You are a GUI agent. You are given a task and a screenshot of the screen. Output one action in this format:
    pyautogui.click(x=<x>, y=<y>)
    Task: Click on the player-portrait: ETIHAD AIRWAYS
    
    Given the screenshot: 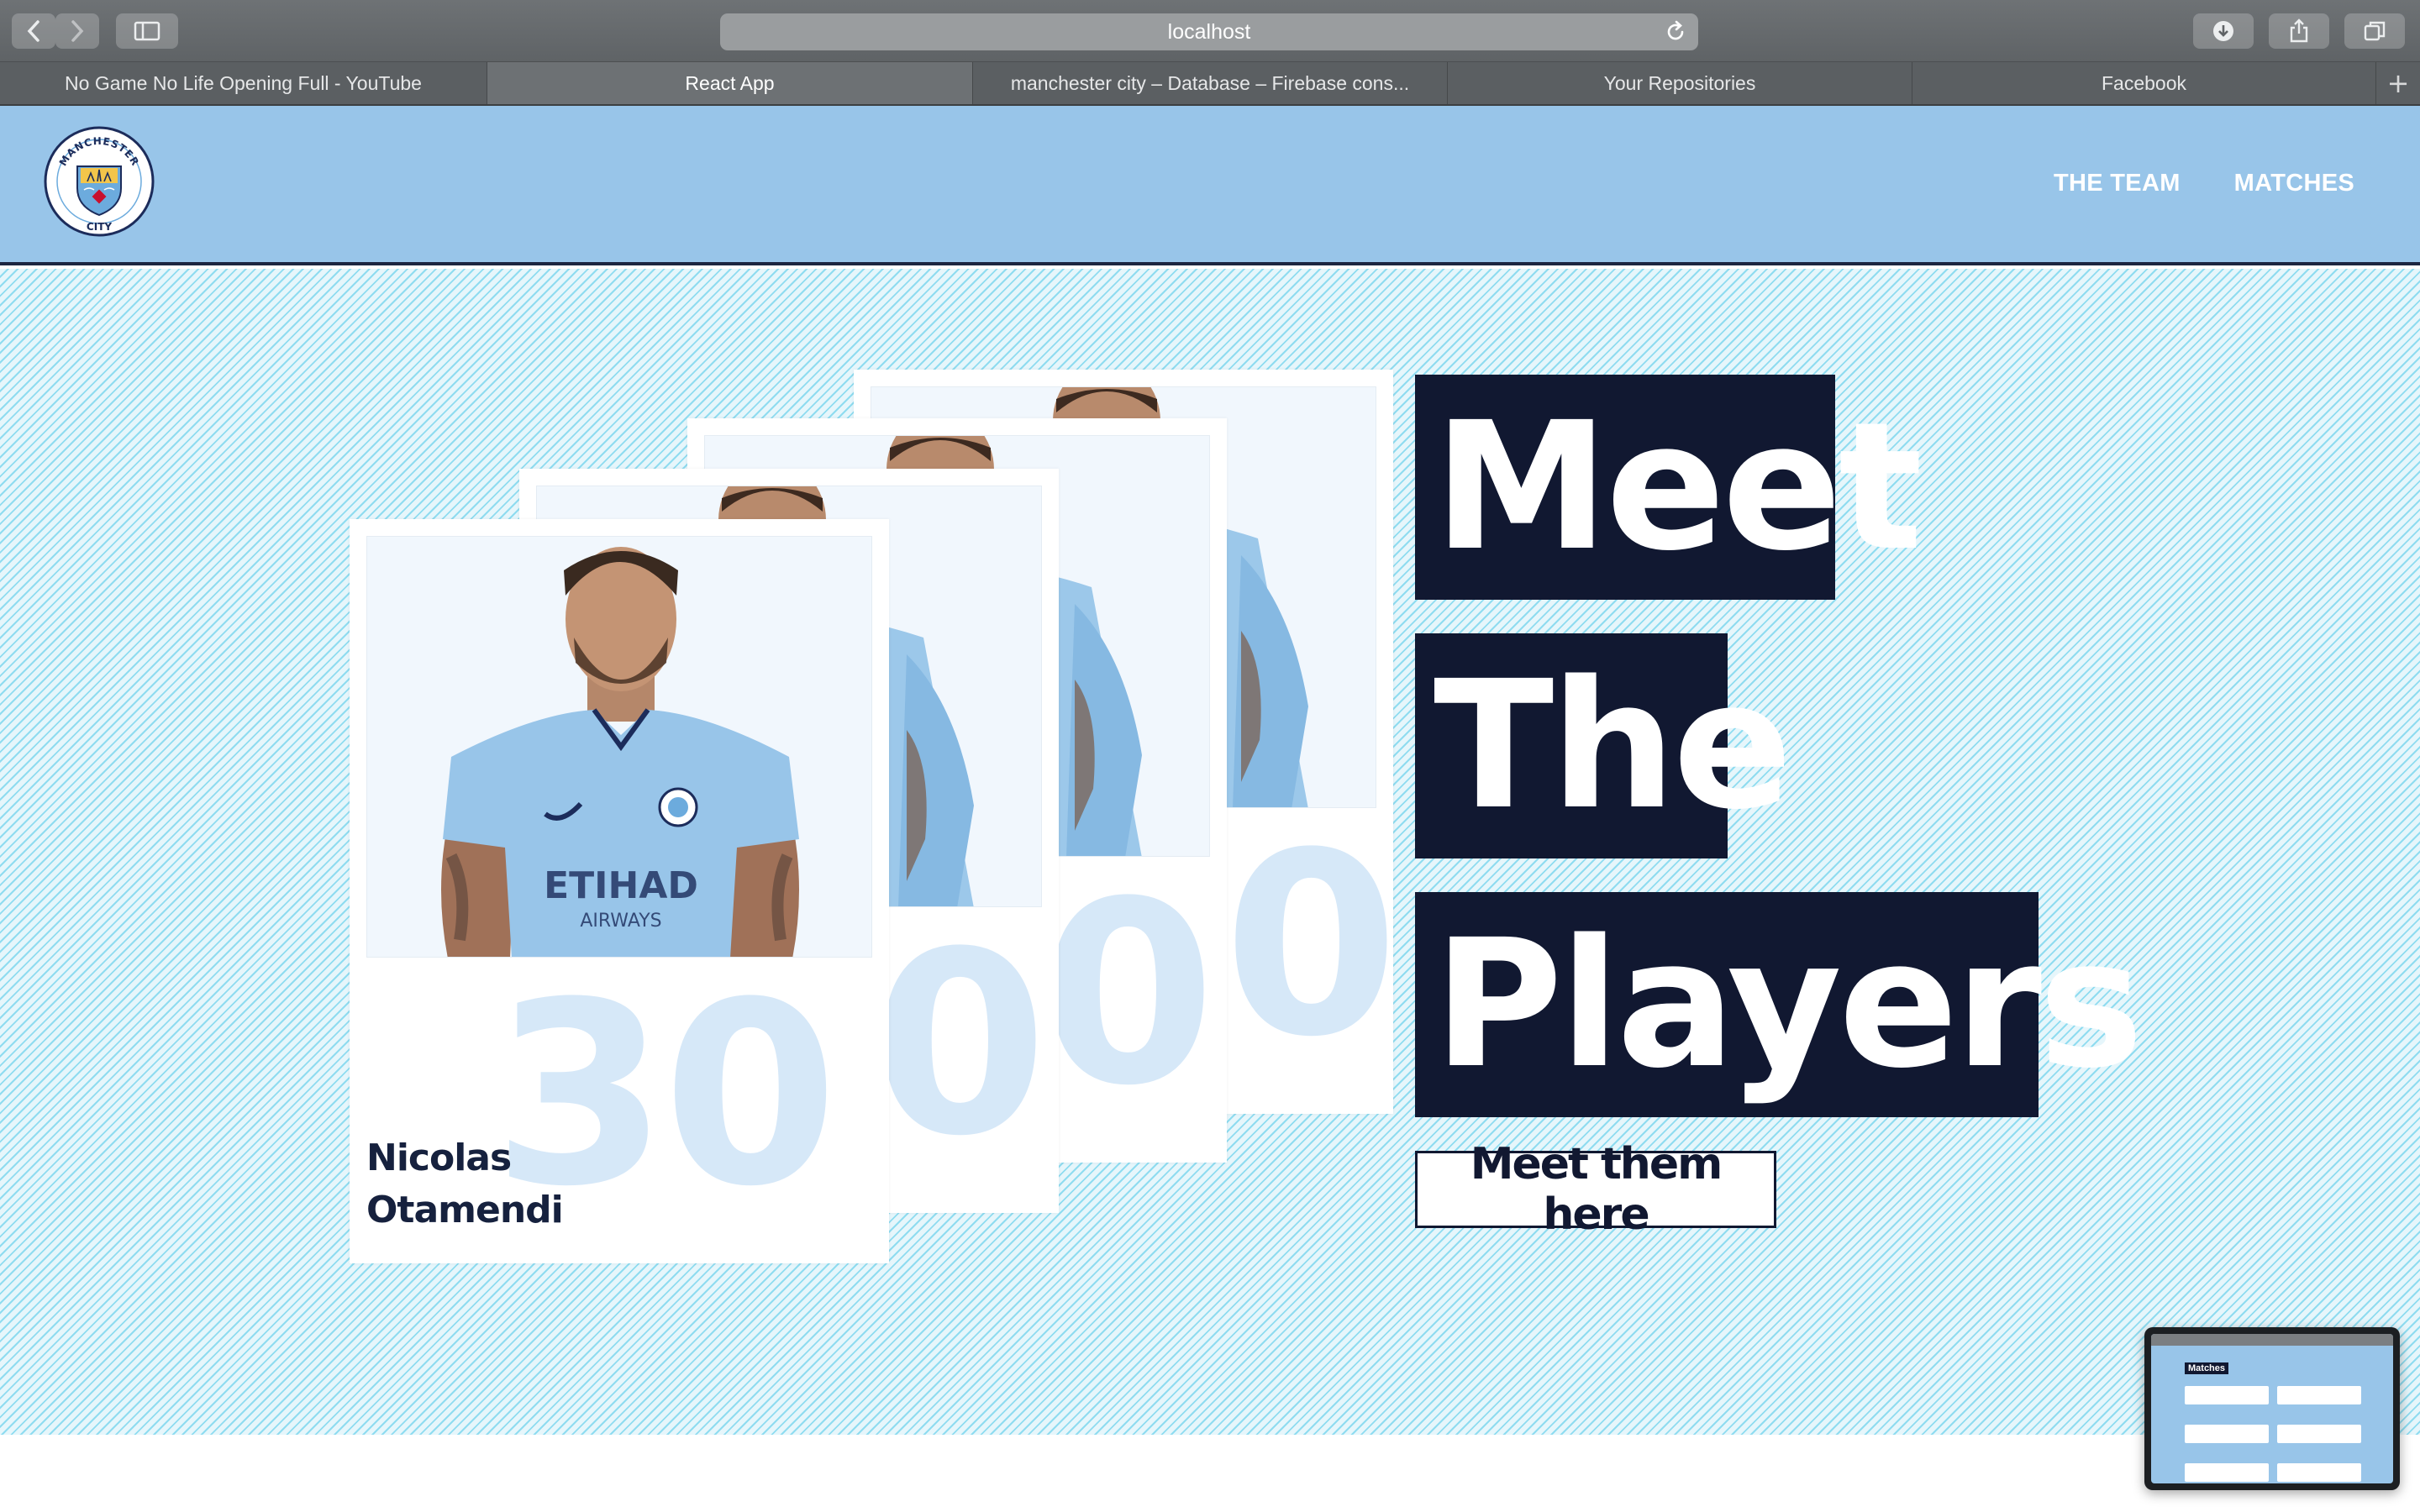 What is the action you would take?
    pyautogui.click(x=620, y=752)
    